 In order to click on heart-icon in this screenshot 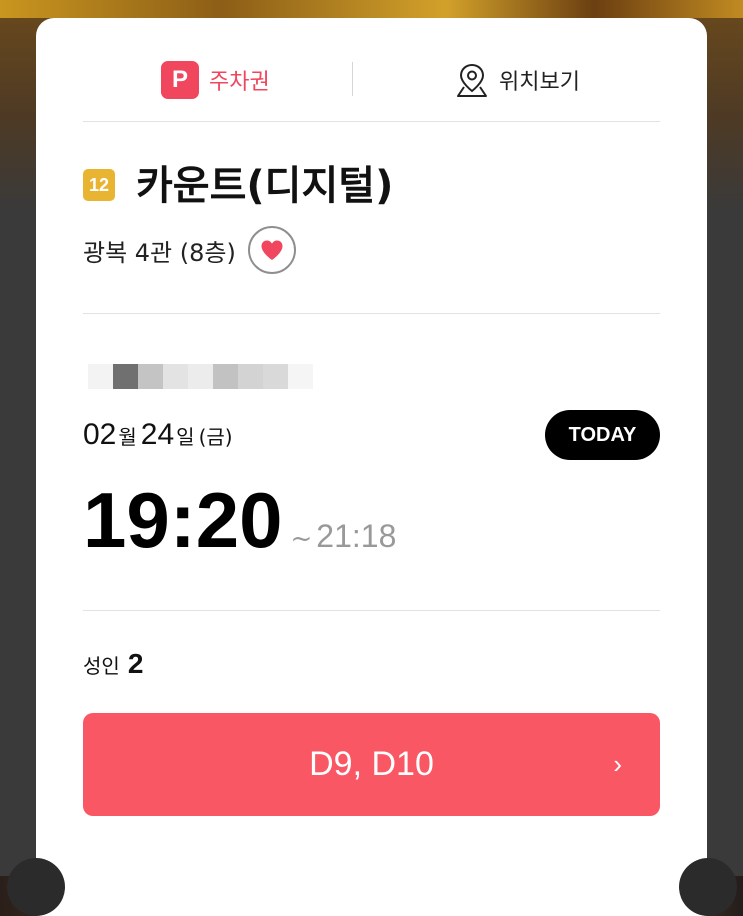, I will do `click(272, 250)`.